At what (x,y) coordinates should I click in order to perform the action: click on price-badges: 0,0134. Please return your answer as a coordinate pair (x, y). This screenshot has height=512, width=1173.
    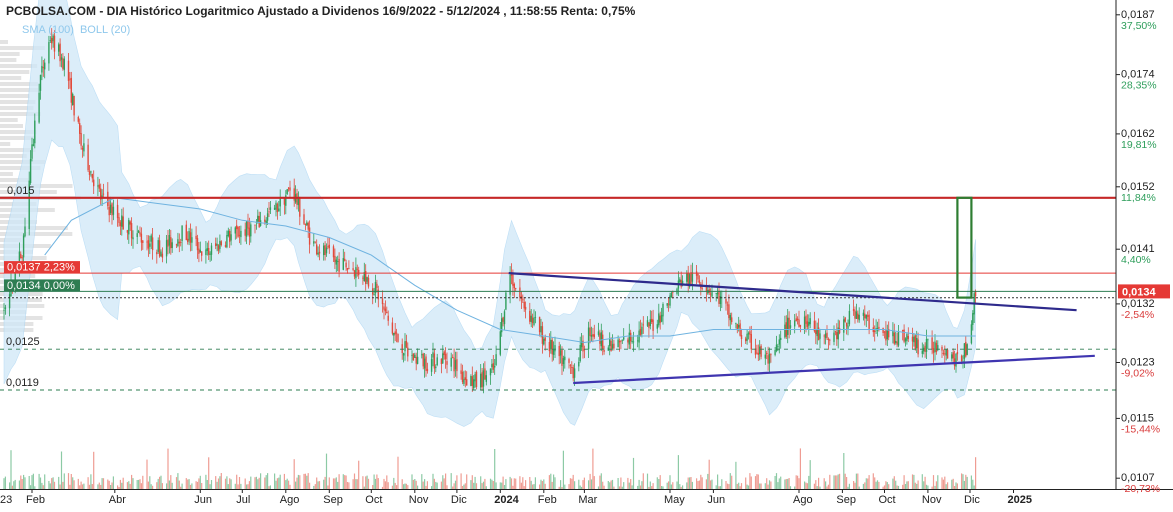
    Looking at the image, I should click on (1144, 291).